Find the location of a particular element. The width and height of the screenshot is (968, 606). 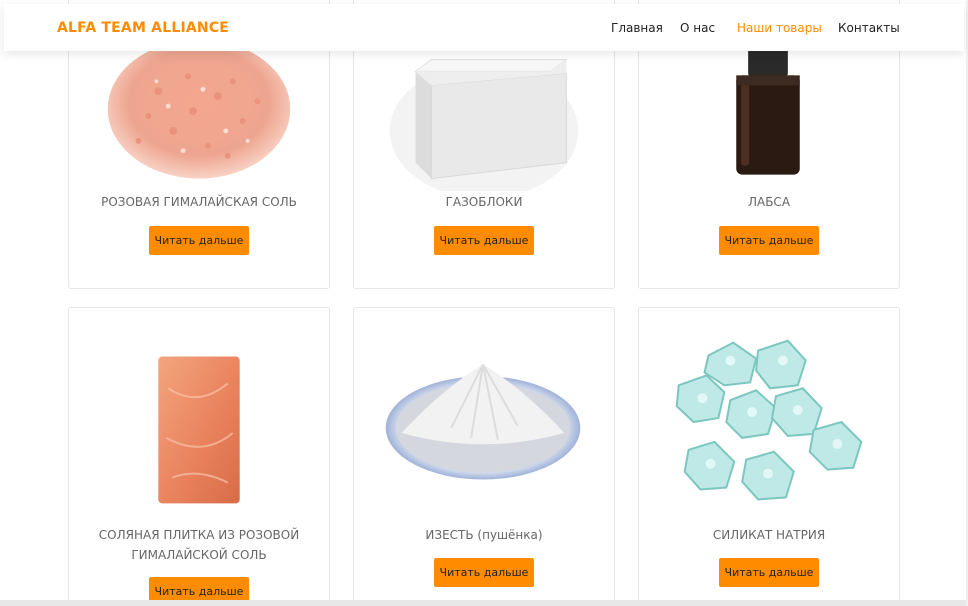

nav-item-products: Наши товары is located at coordinates (779, 28).